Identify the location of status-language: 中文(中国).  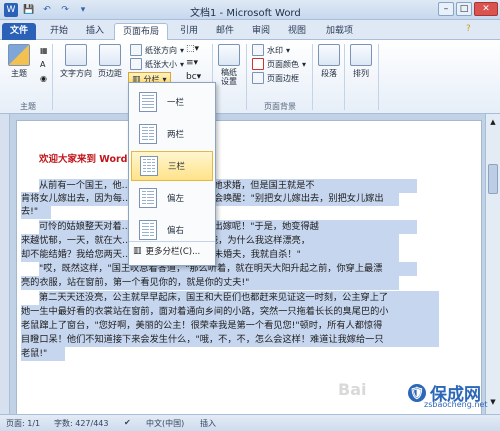
(165, 423).